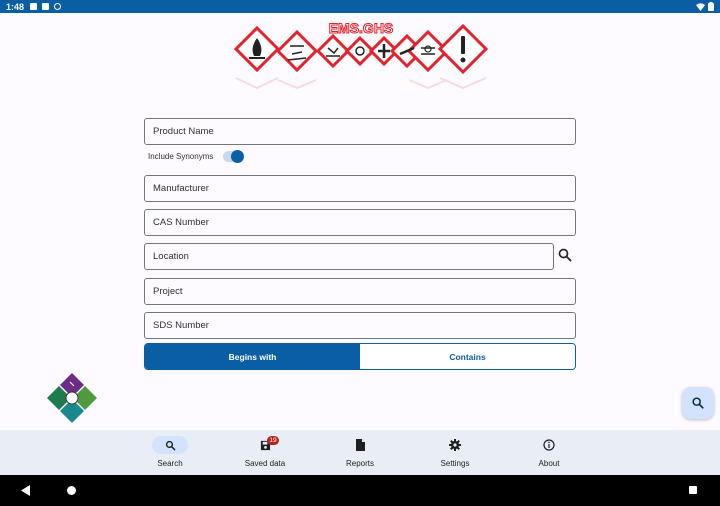  What do you see at coordinates (467, 356) in the screenshot?
I see `contains-button: Contains` at bounding box center [467, 356].